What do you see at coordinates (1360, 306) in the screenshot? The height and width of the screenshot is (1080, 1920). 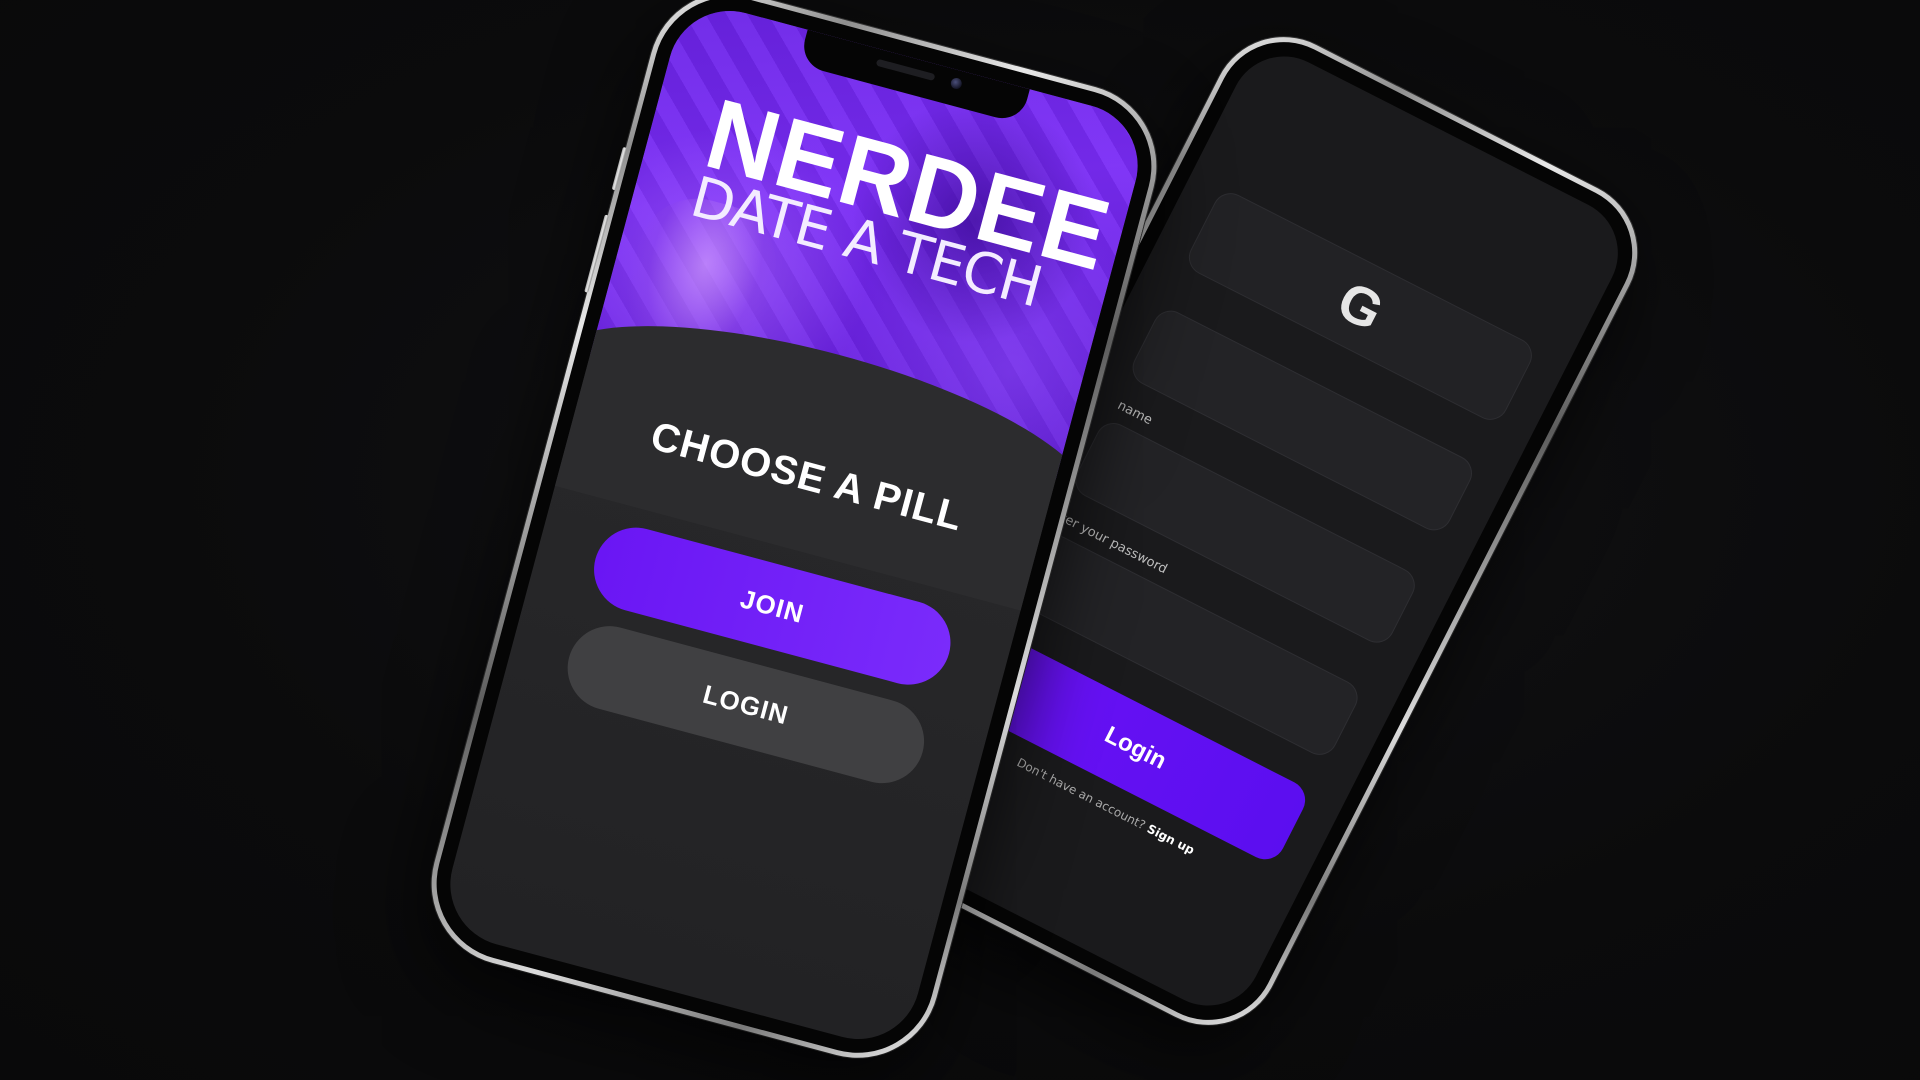 I see `google-icon: G` at bounding box center [1360, 306].